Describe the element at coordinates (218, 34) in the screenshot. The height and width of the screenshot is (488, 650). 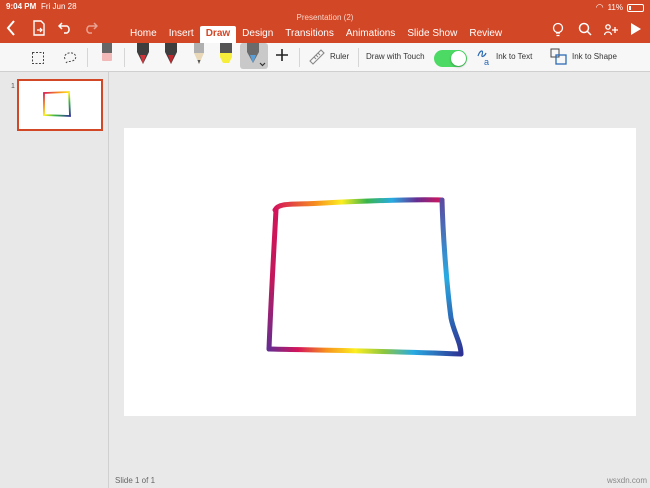
I see `tab-draw: Draw` at that location.